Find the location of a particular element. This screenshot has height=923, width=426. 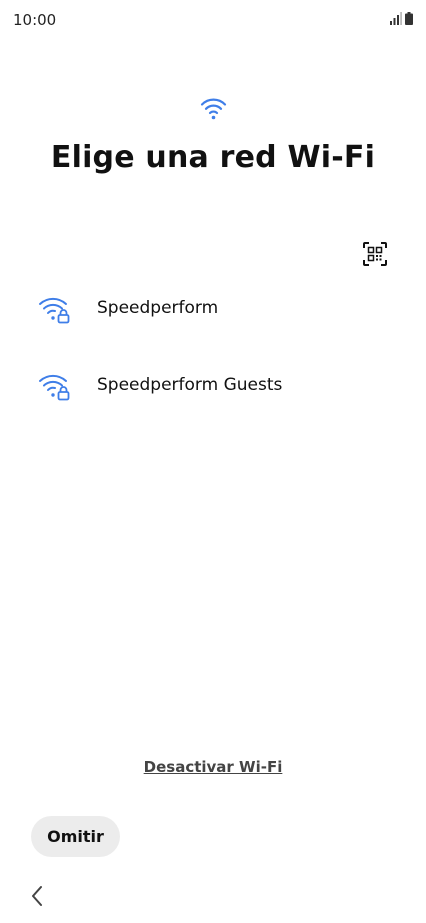

back-chevron-icon is located at coordinates (37, 896).